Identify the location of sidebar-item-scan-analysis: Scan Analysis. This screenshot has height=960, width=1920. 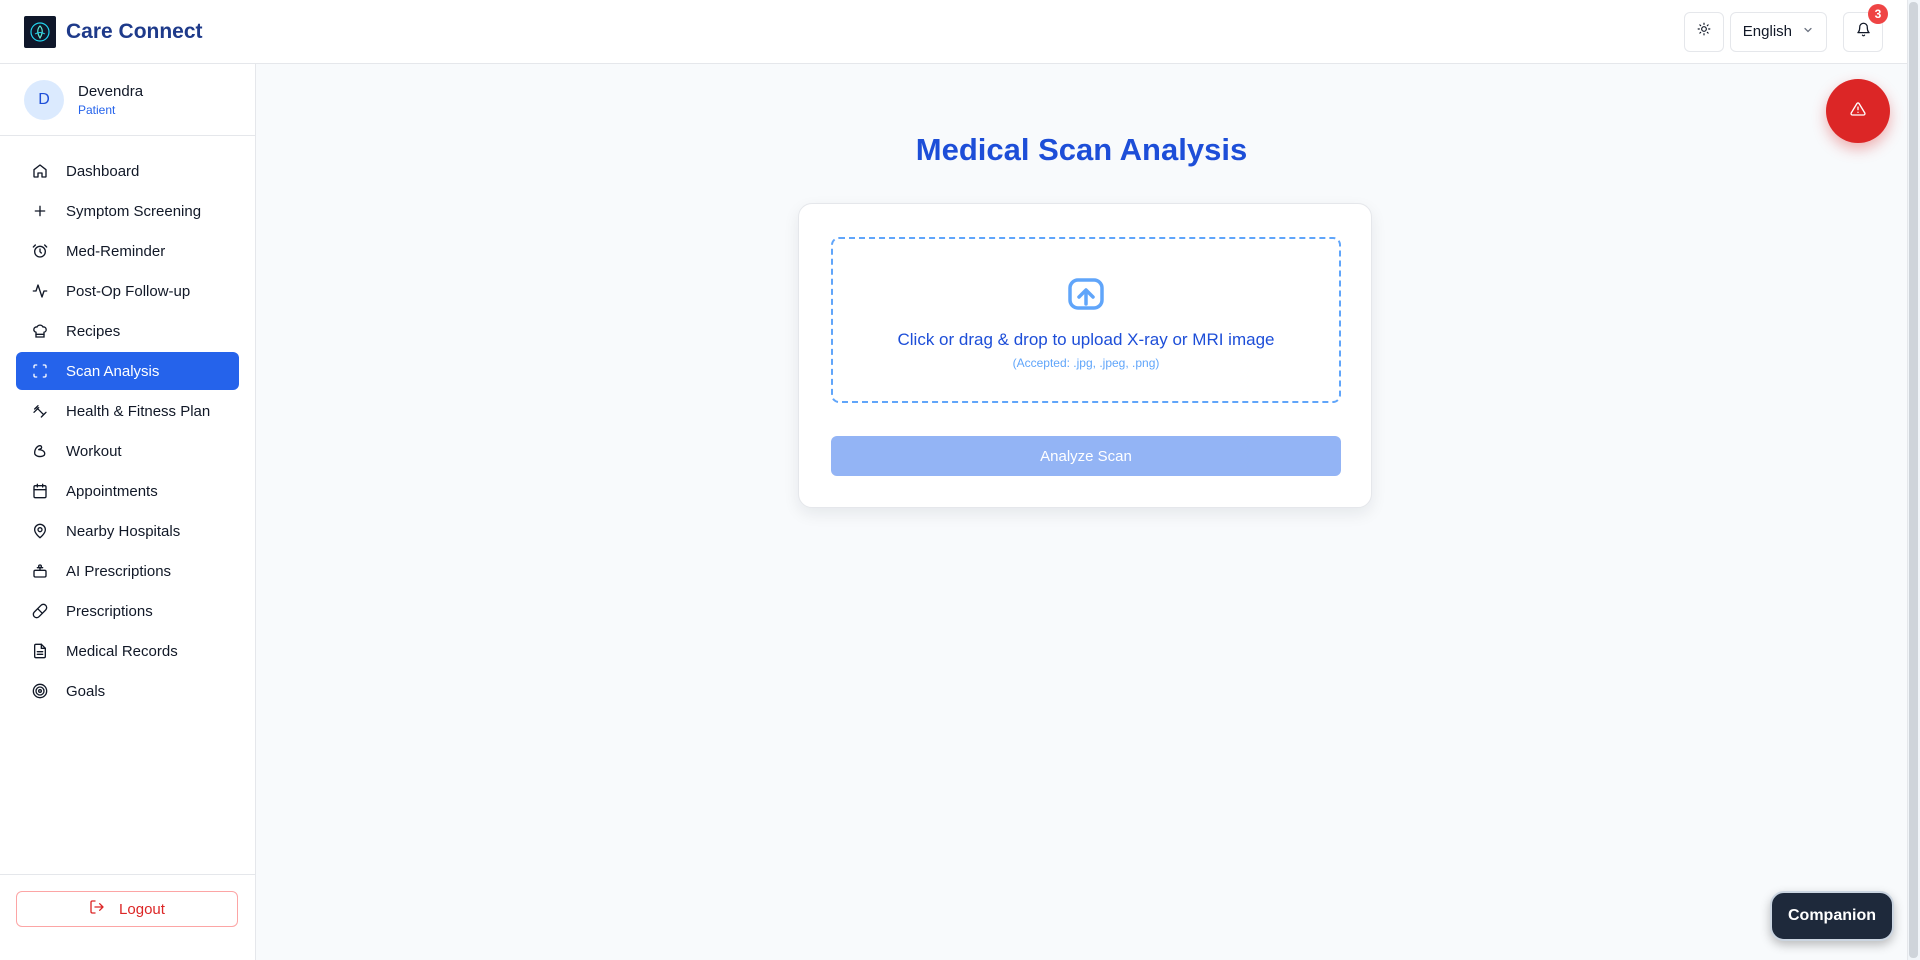
(127, 371).